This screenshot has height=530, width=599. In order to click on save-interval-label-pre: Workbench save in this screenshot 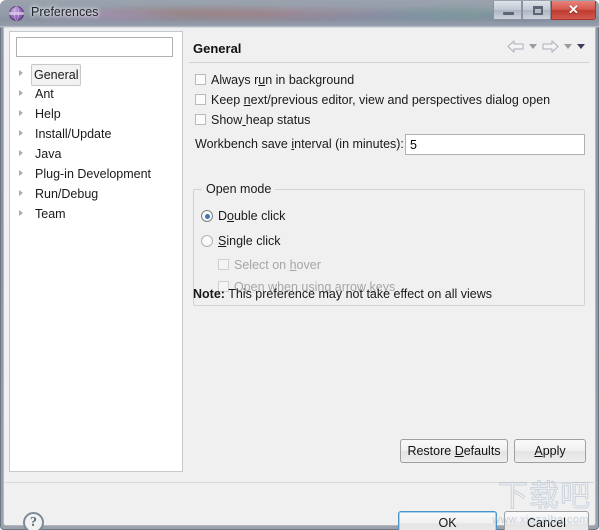, I will do `click(243, 144)`.